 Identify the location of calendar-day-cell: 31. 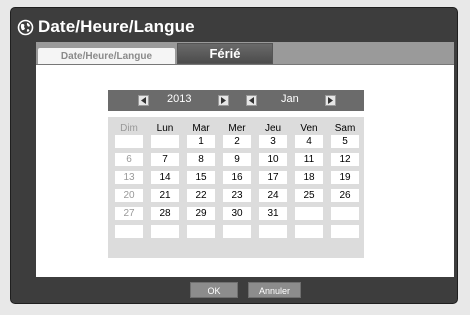
(273, 213).